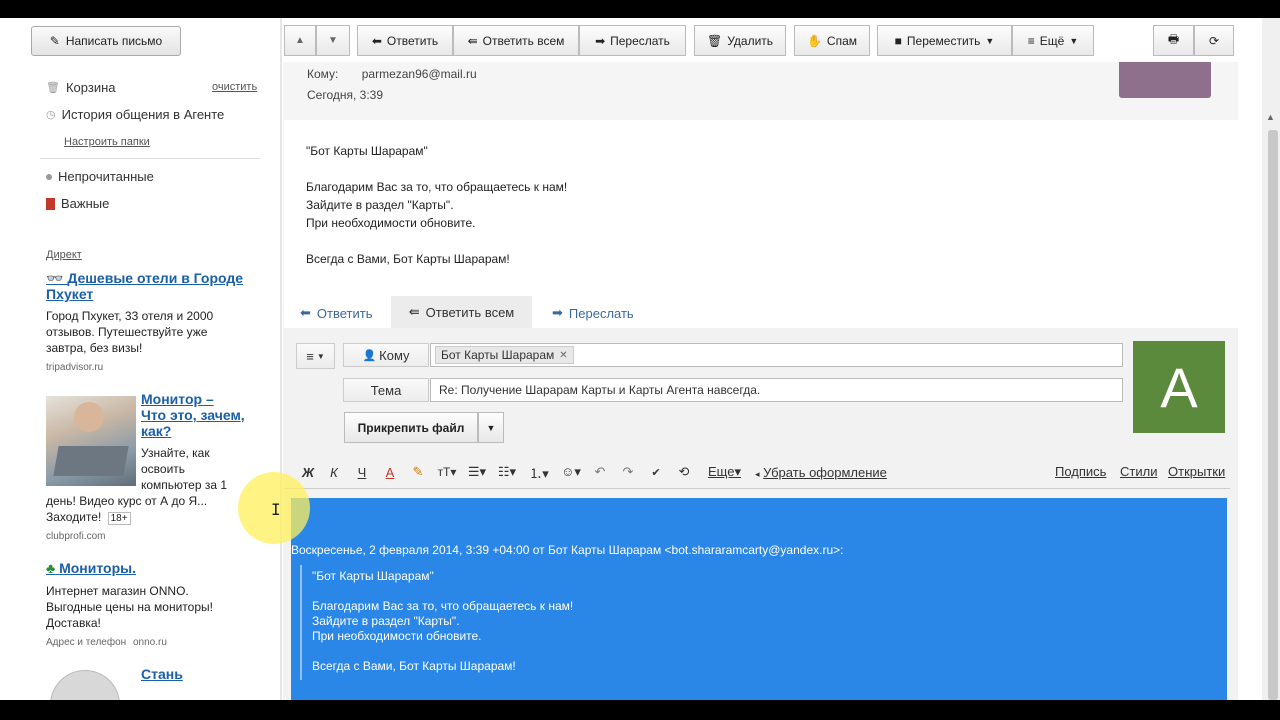 This screenshot has width=1280, height=720. Describe the element at coordinates (740, 40) in the screenshot. I see `delete-button: 🗑 Удалить` at that location.